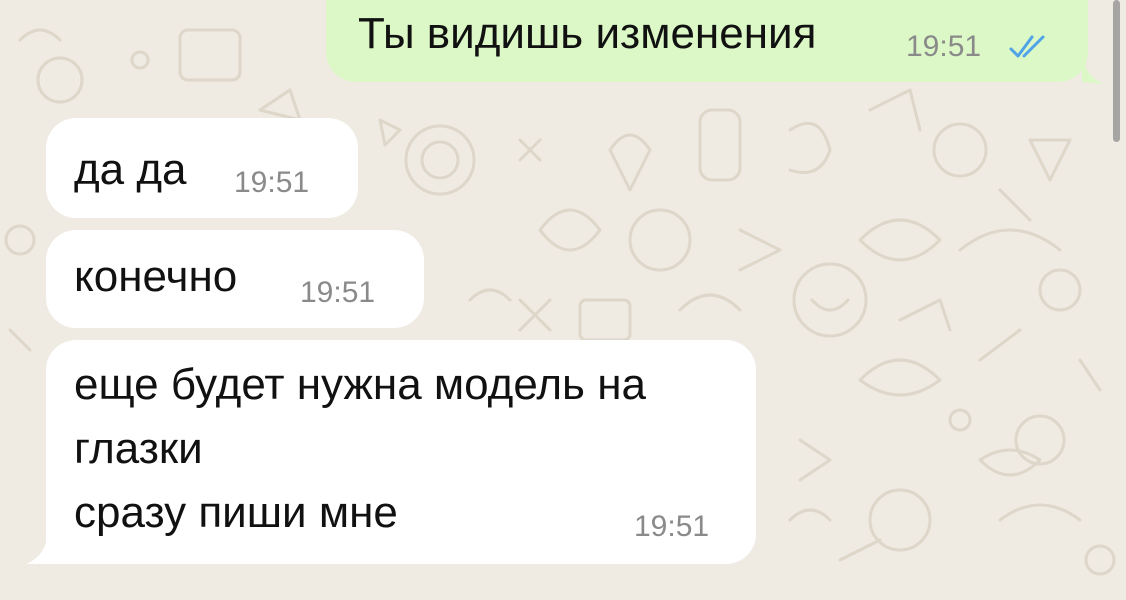 The height and width of the screenshot is (600, 1126). What do you see at coordinates (130, 169) in the screenshot?
I see `message-text: да да` at bounding box center [130, 169].